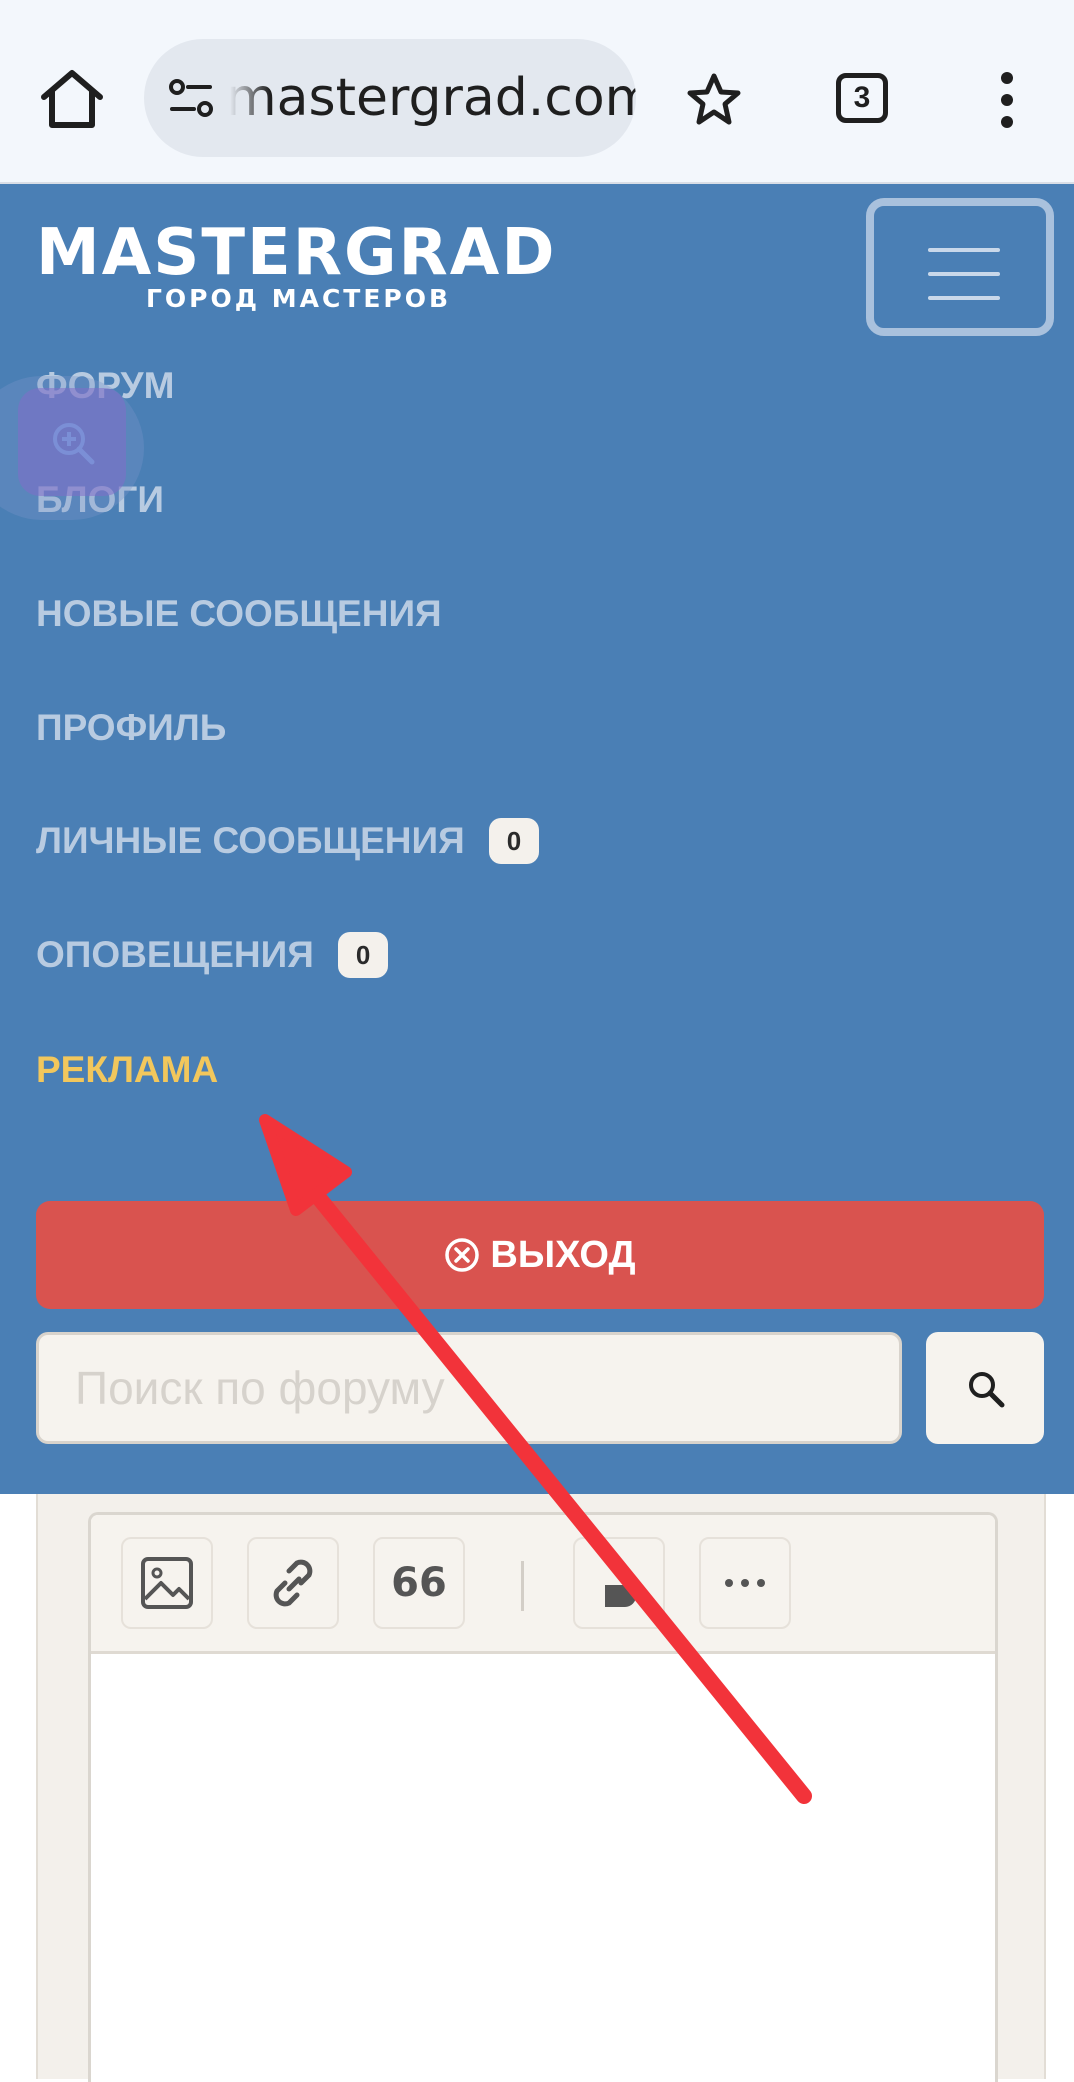 This screenshot has height=2082, width=1074. I want to click on nav-new-posts: НОВЫЕ СООБЩЕНИЯ, so click(239, 614).